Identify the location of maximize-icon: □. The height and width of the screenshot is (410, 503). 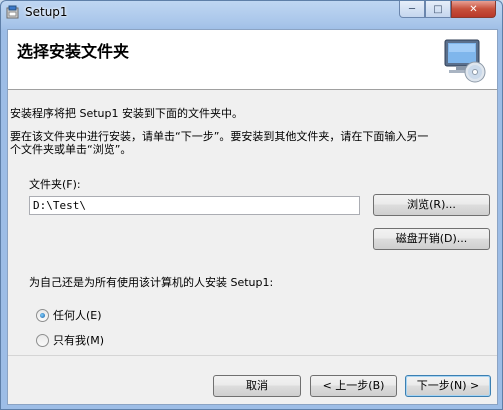
(438, 9).